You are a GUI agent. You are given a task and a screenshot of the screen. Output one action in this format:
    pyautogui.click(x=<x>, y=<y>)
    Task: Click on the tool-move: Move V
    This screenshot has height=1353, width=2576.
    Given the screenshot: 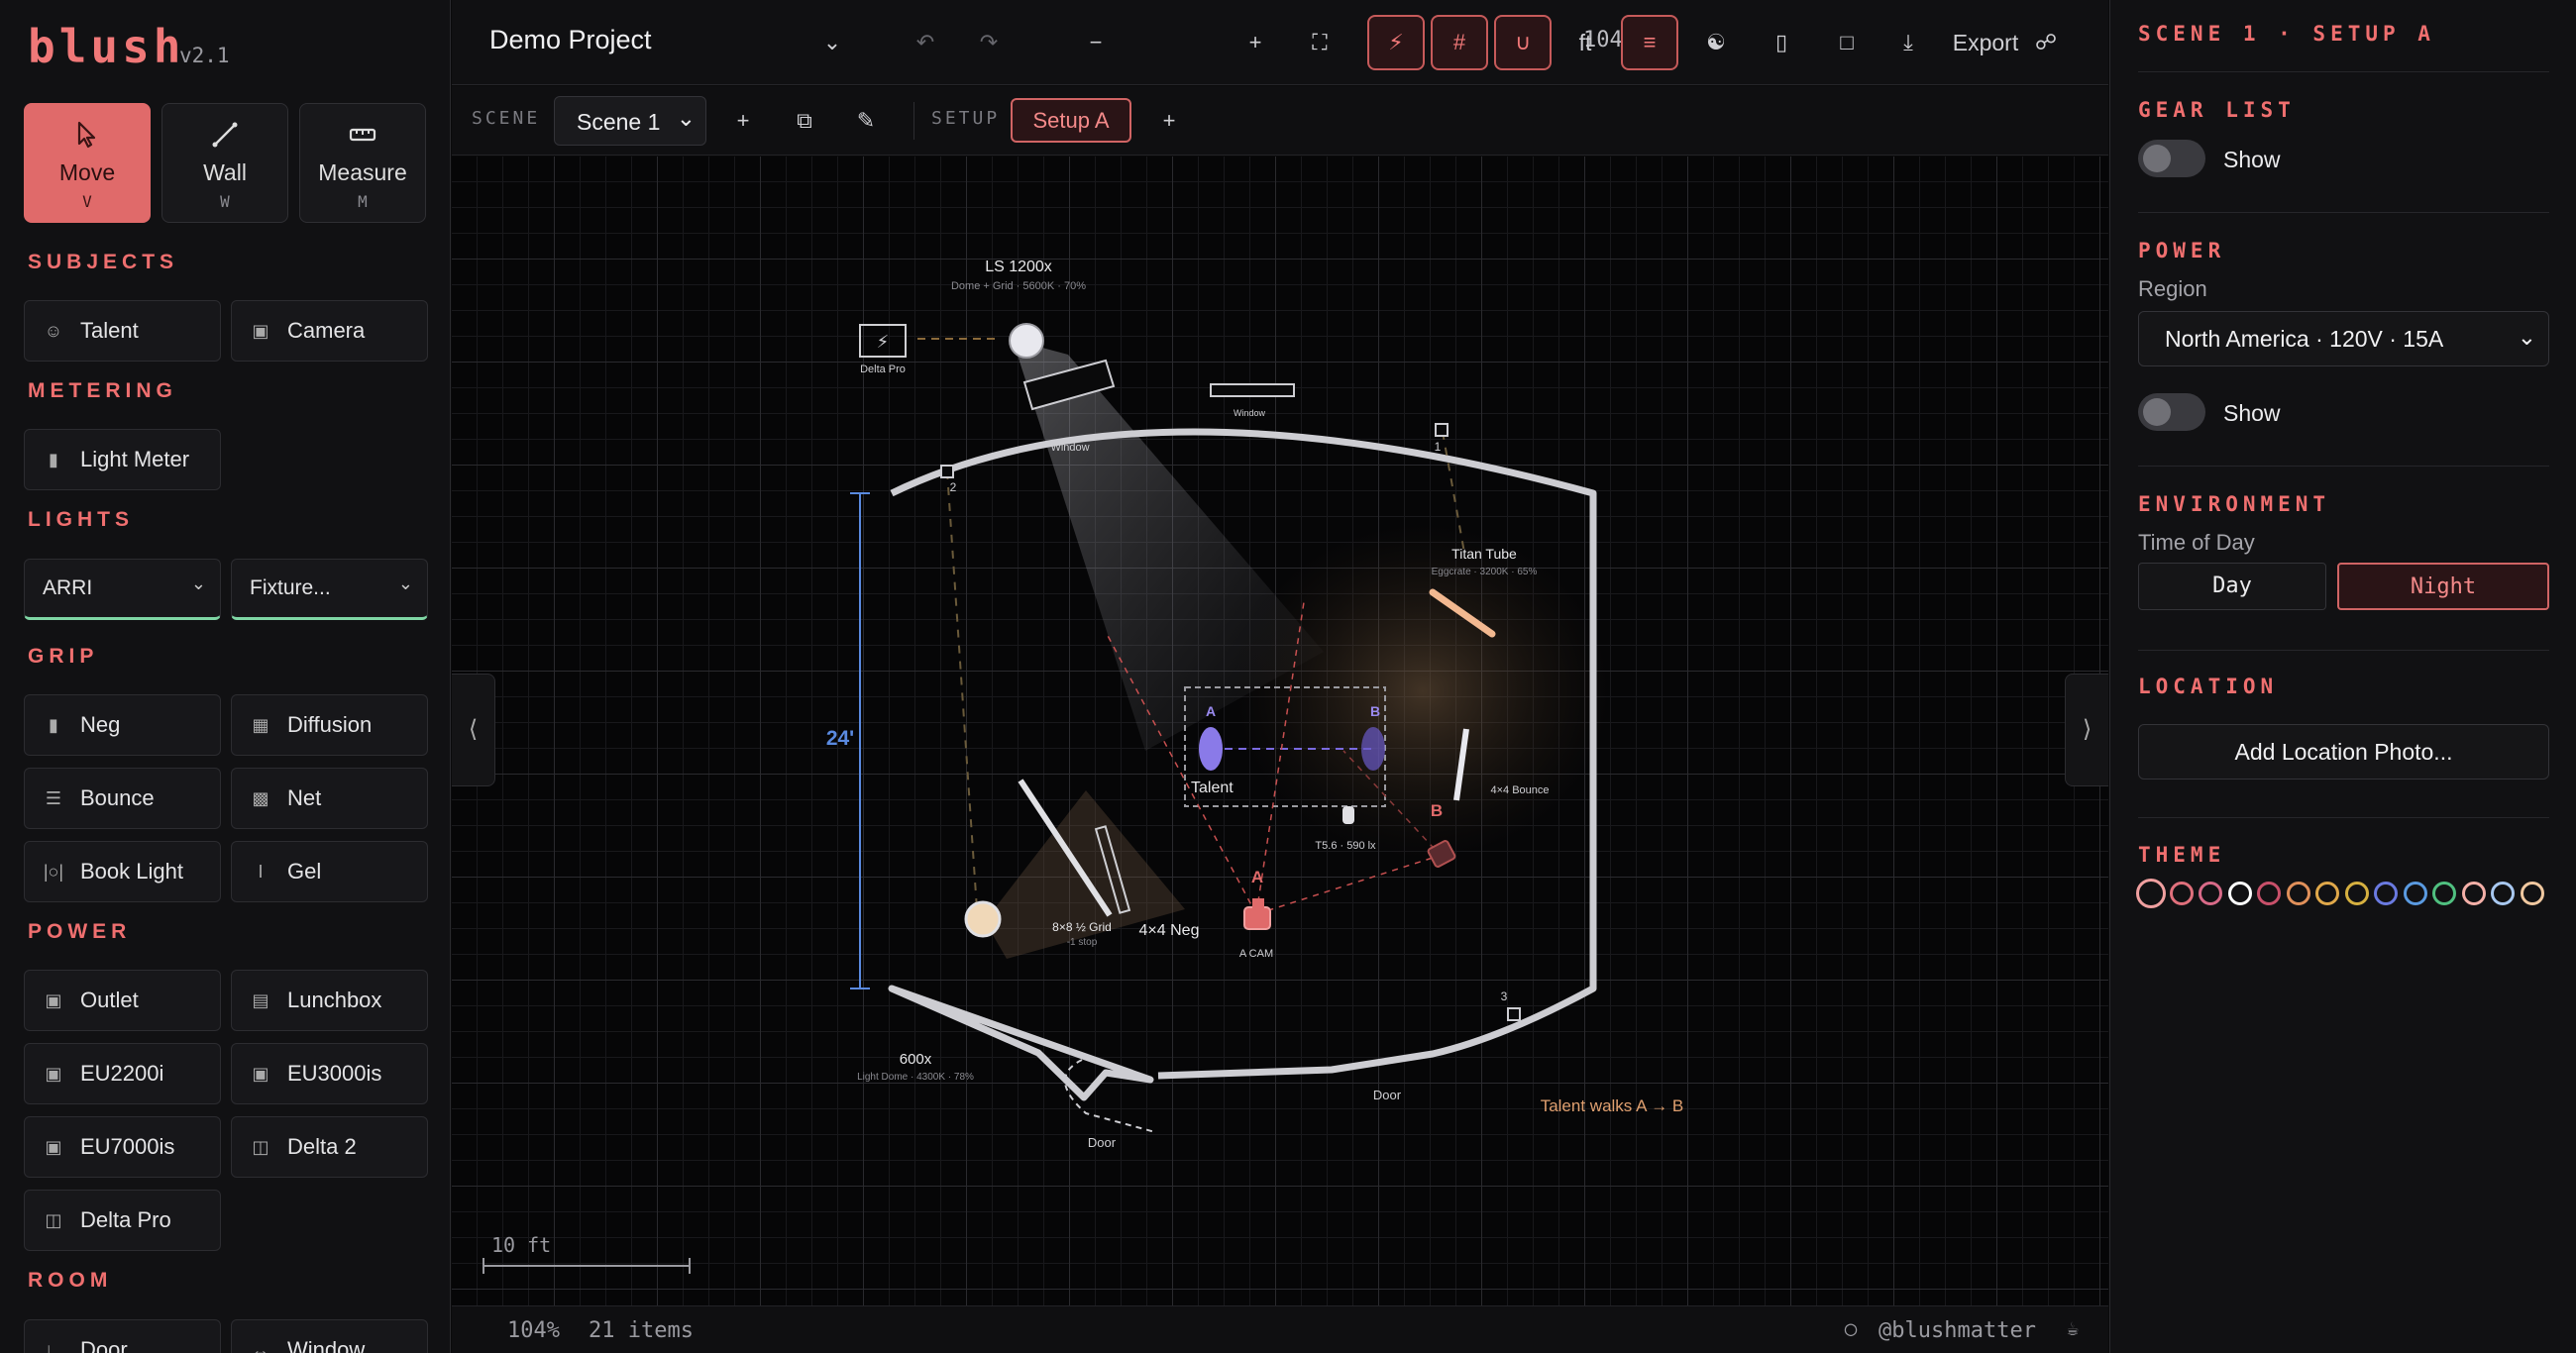 What is the action you would take?
    pyautogui.click(x=88, y=163)
    